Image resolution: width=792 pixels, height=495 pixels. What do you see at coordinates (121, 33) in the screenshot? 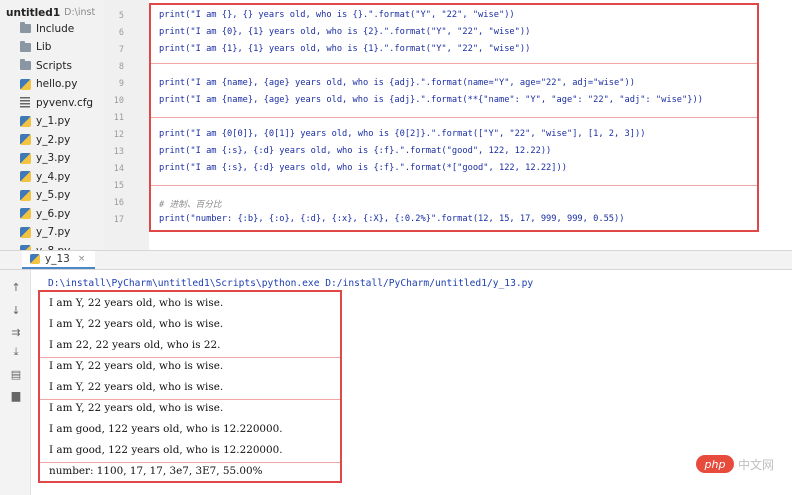
I see `line-number: 6` at bounding box center [121, 33].